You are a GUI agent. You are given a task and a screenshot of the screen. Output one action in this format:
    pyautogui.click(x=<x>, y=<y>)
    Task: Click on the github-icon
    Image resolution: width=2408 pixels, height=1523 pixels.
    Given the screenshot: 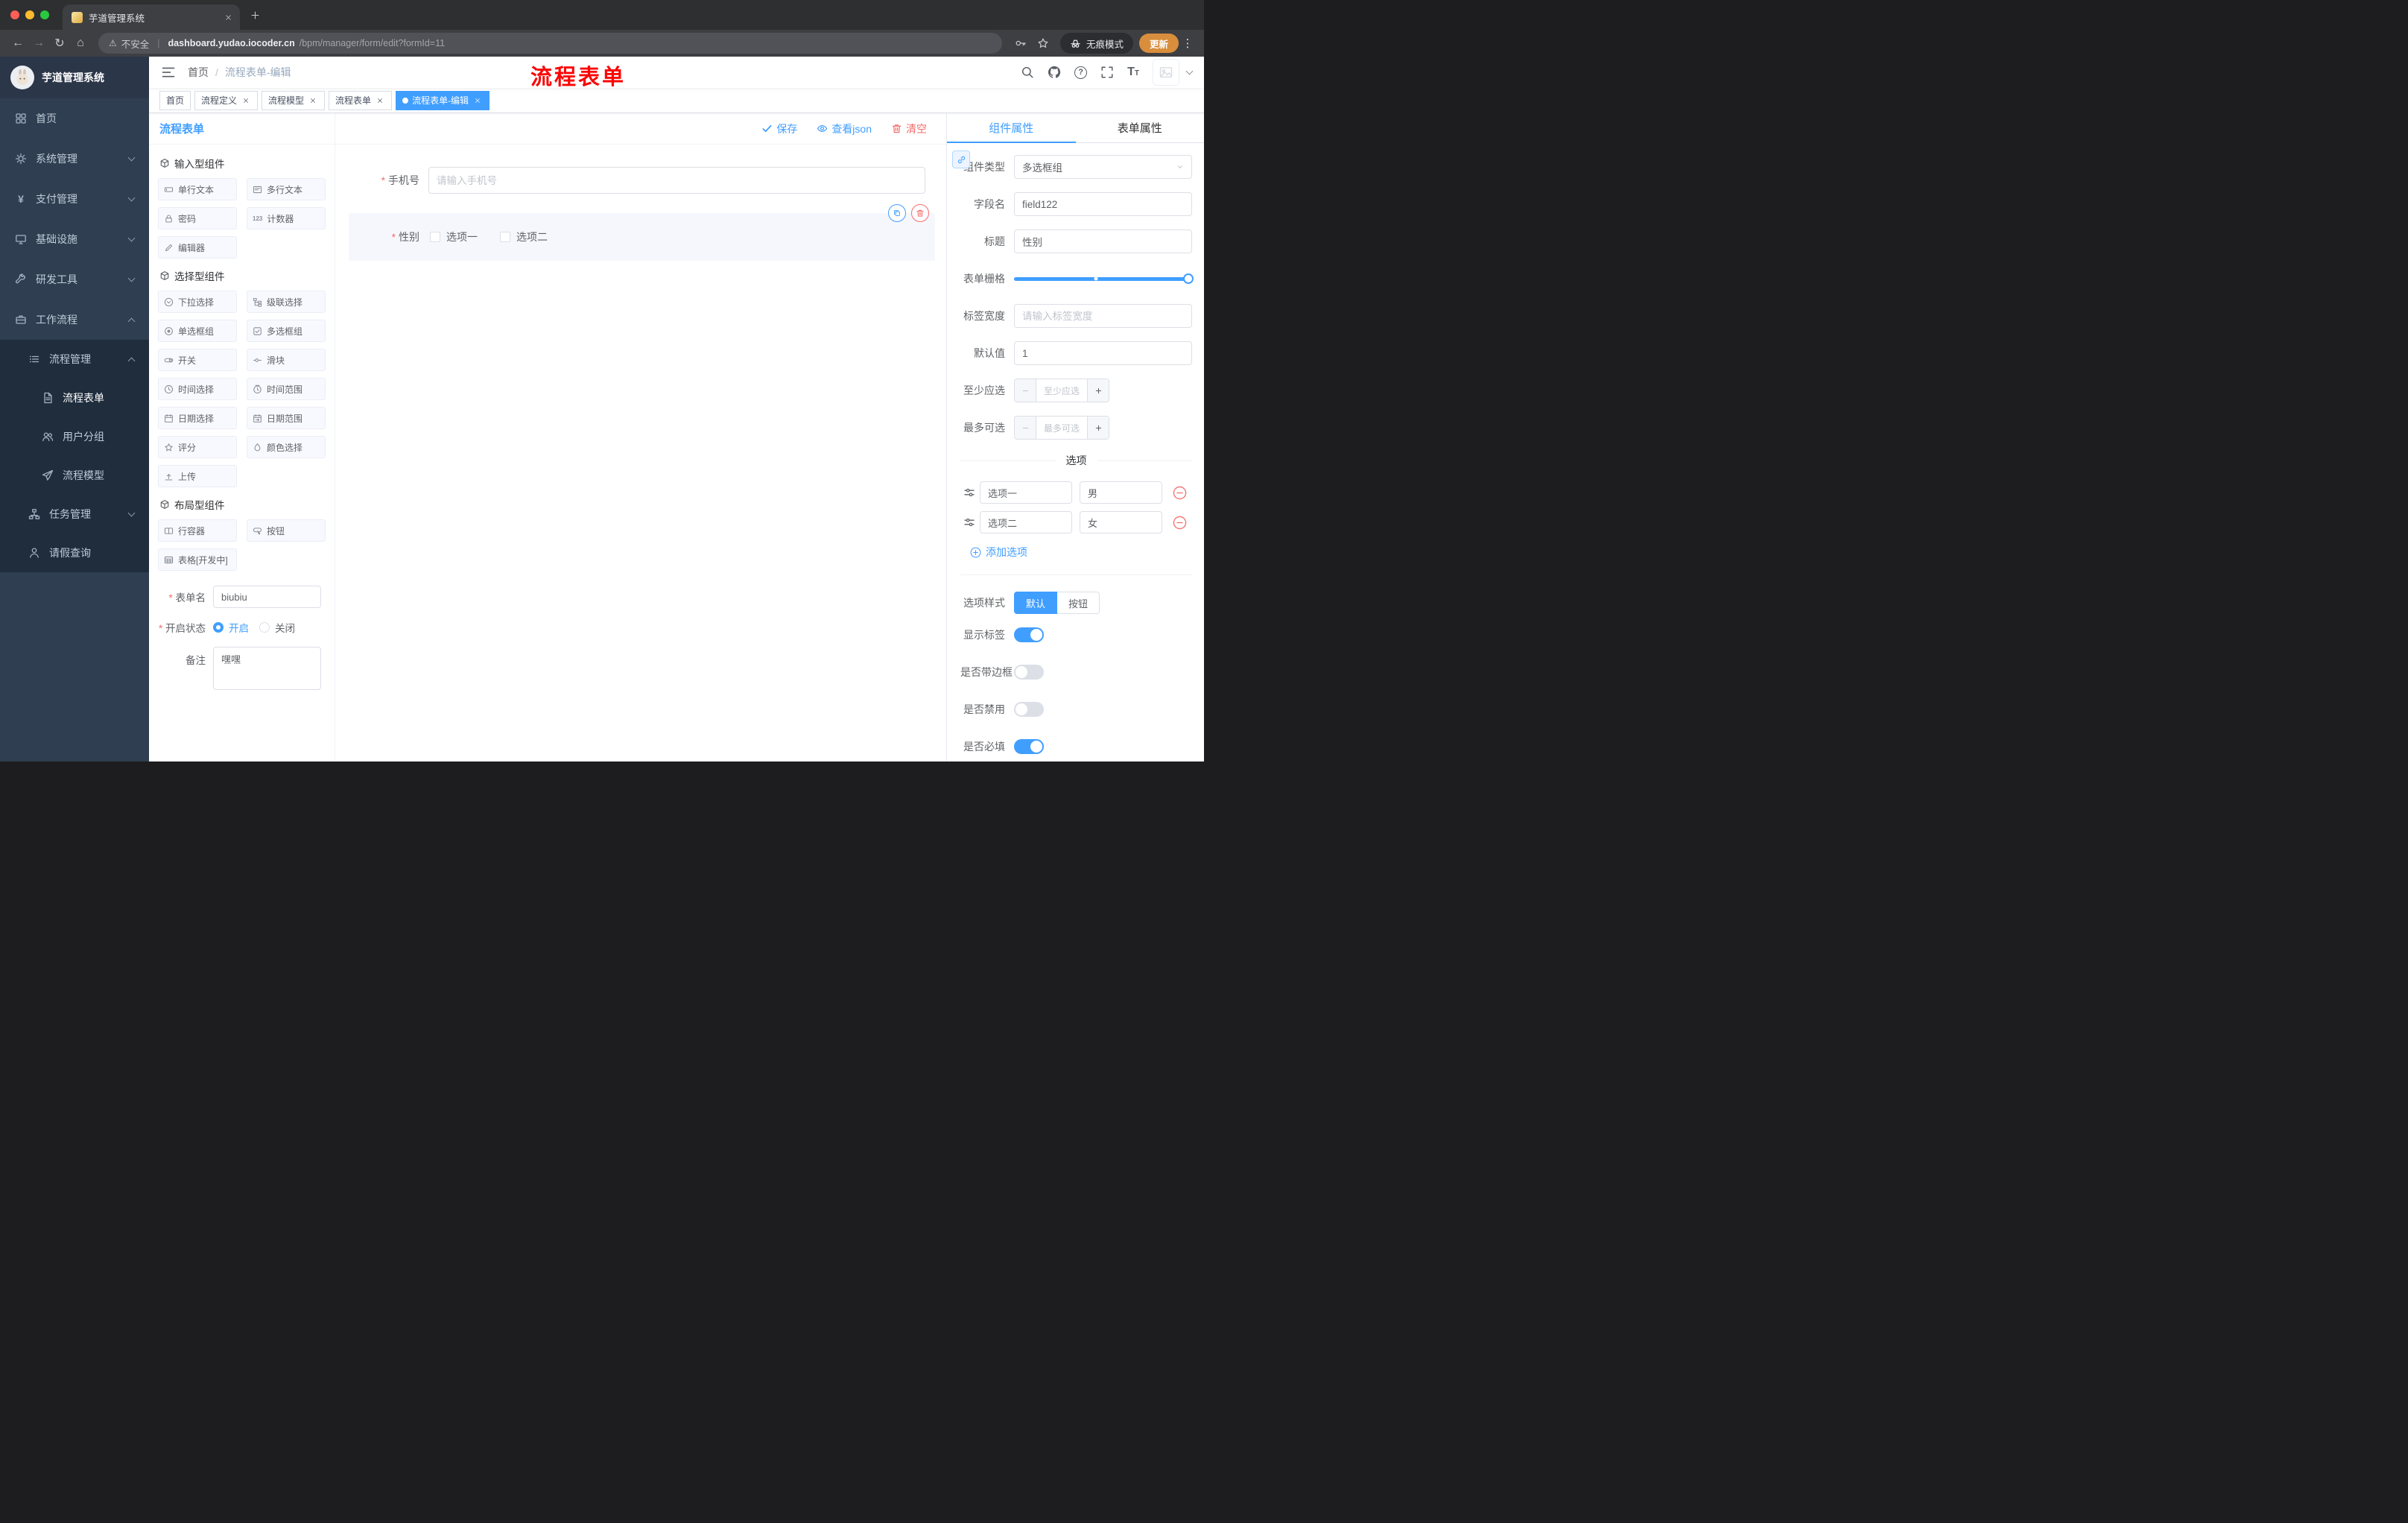 What is the action you would take?
    pyautogui.click(x=1054, y=72)
    